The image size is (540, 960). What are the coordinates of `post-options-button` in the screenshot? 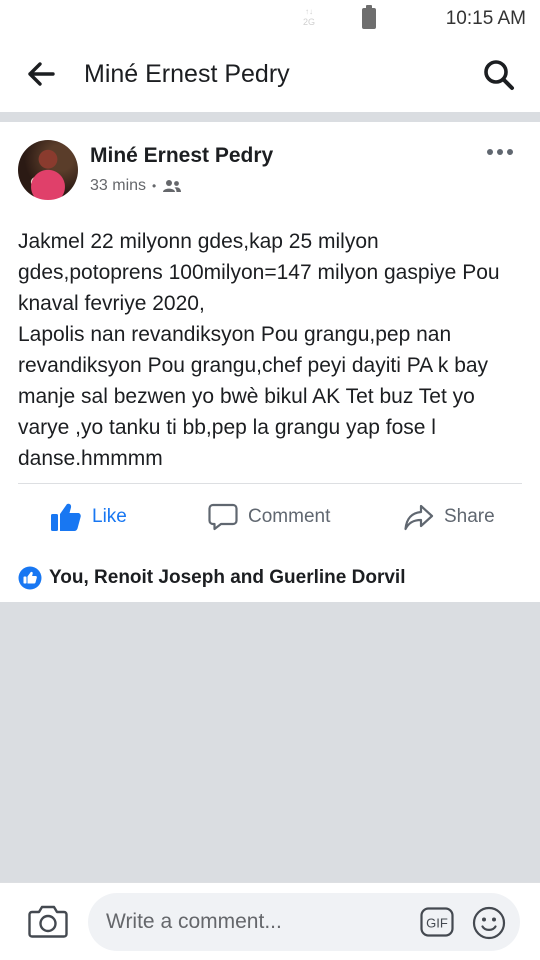 It's located at (500, 152).